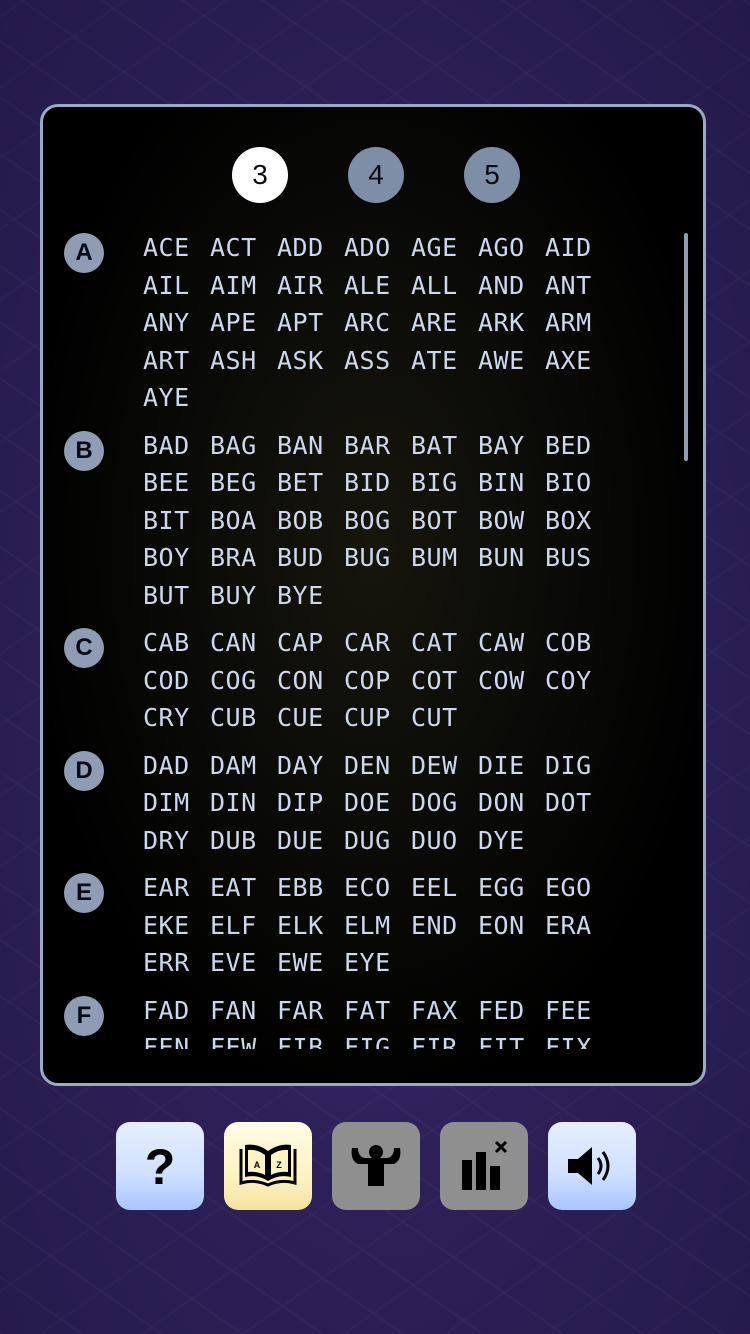 Image resolution: width=750 pixels, height=1334 pixels. I want to click on word-item: ELM, so click(377, 926).